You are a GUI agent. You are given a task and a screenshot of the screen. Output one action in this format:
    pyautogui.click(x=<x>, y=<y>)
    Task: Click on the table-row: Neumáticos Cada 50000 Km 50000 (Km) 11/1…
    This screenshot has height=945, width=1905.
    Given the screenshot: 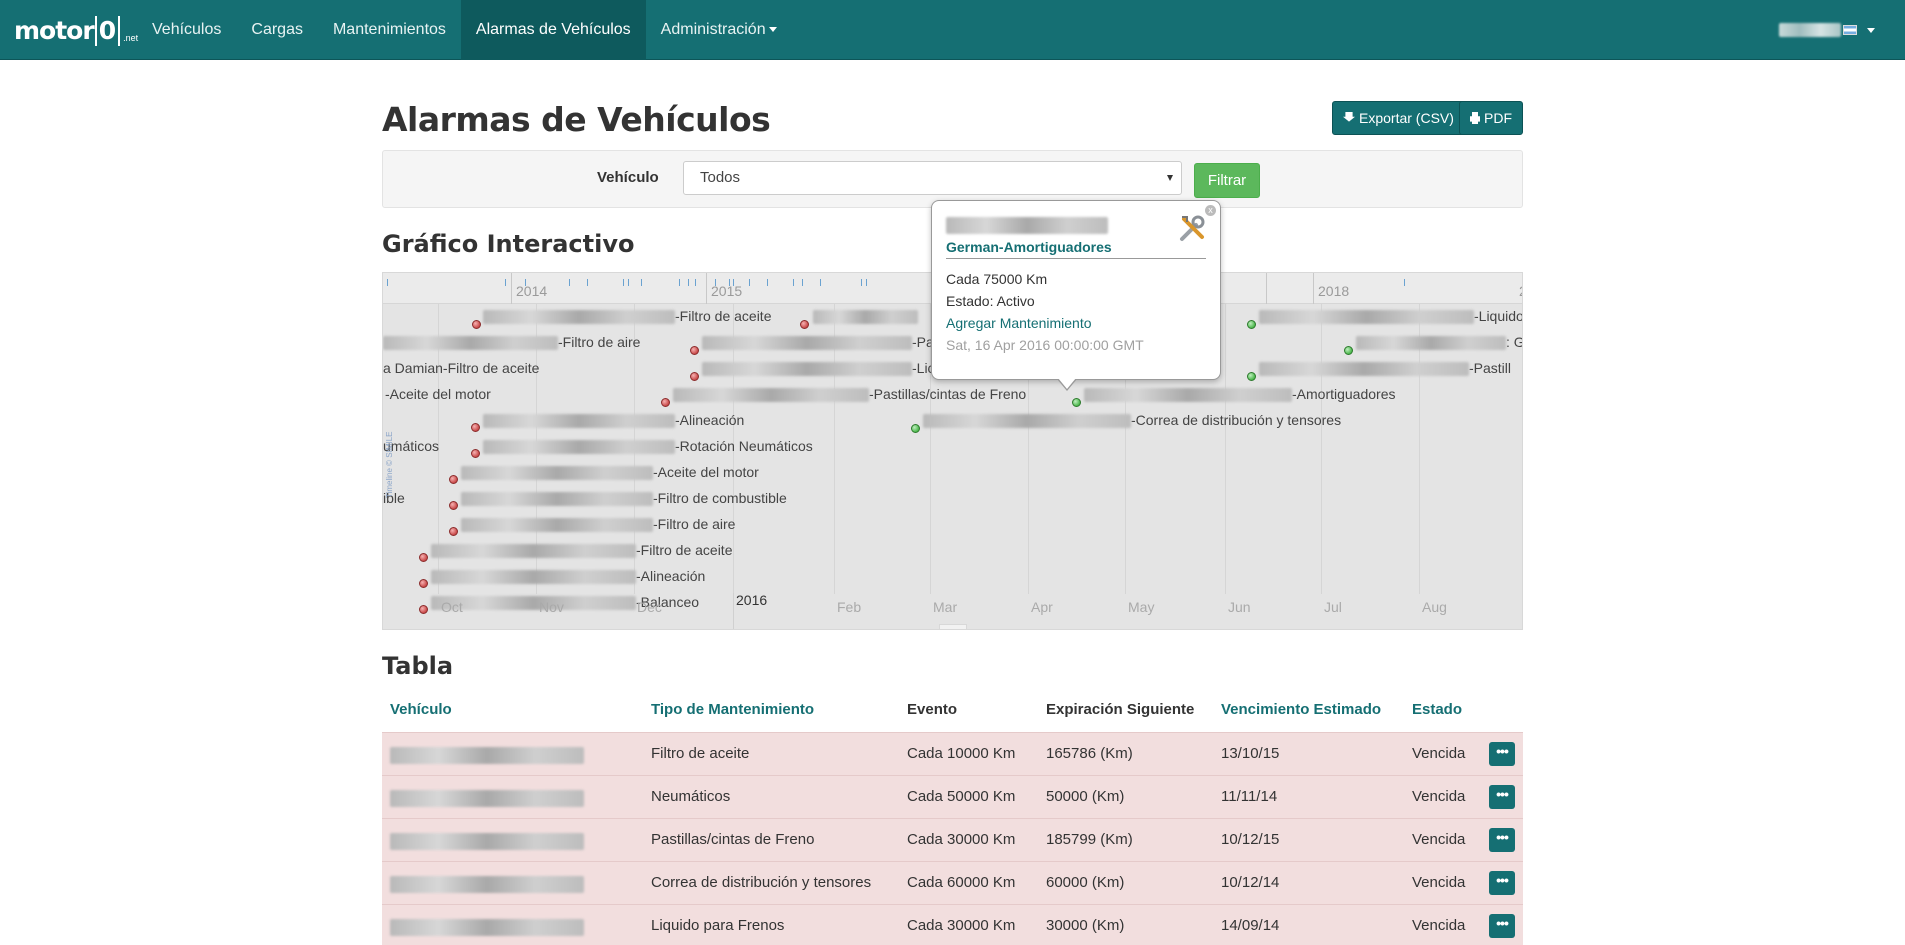 What is the action you would take?
    pyautogui.click(x=952, y=796)
    